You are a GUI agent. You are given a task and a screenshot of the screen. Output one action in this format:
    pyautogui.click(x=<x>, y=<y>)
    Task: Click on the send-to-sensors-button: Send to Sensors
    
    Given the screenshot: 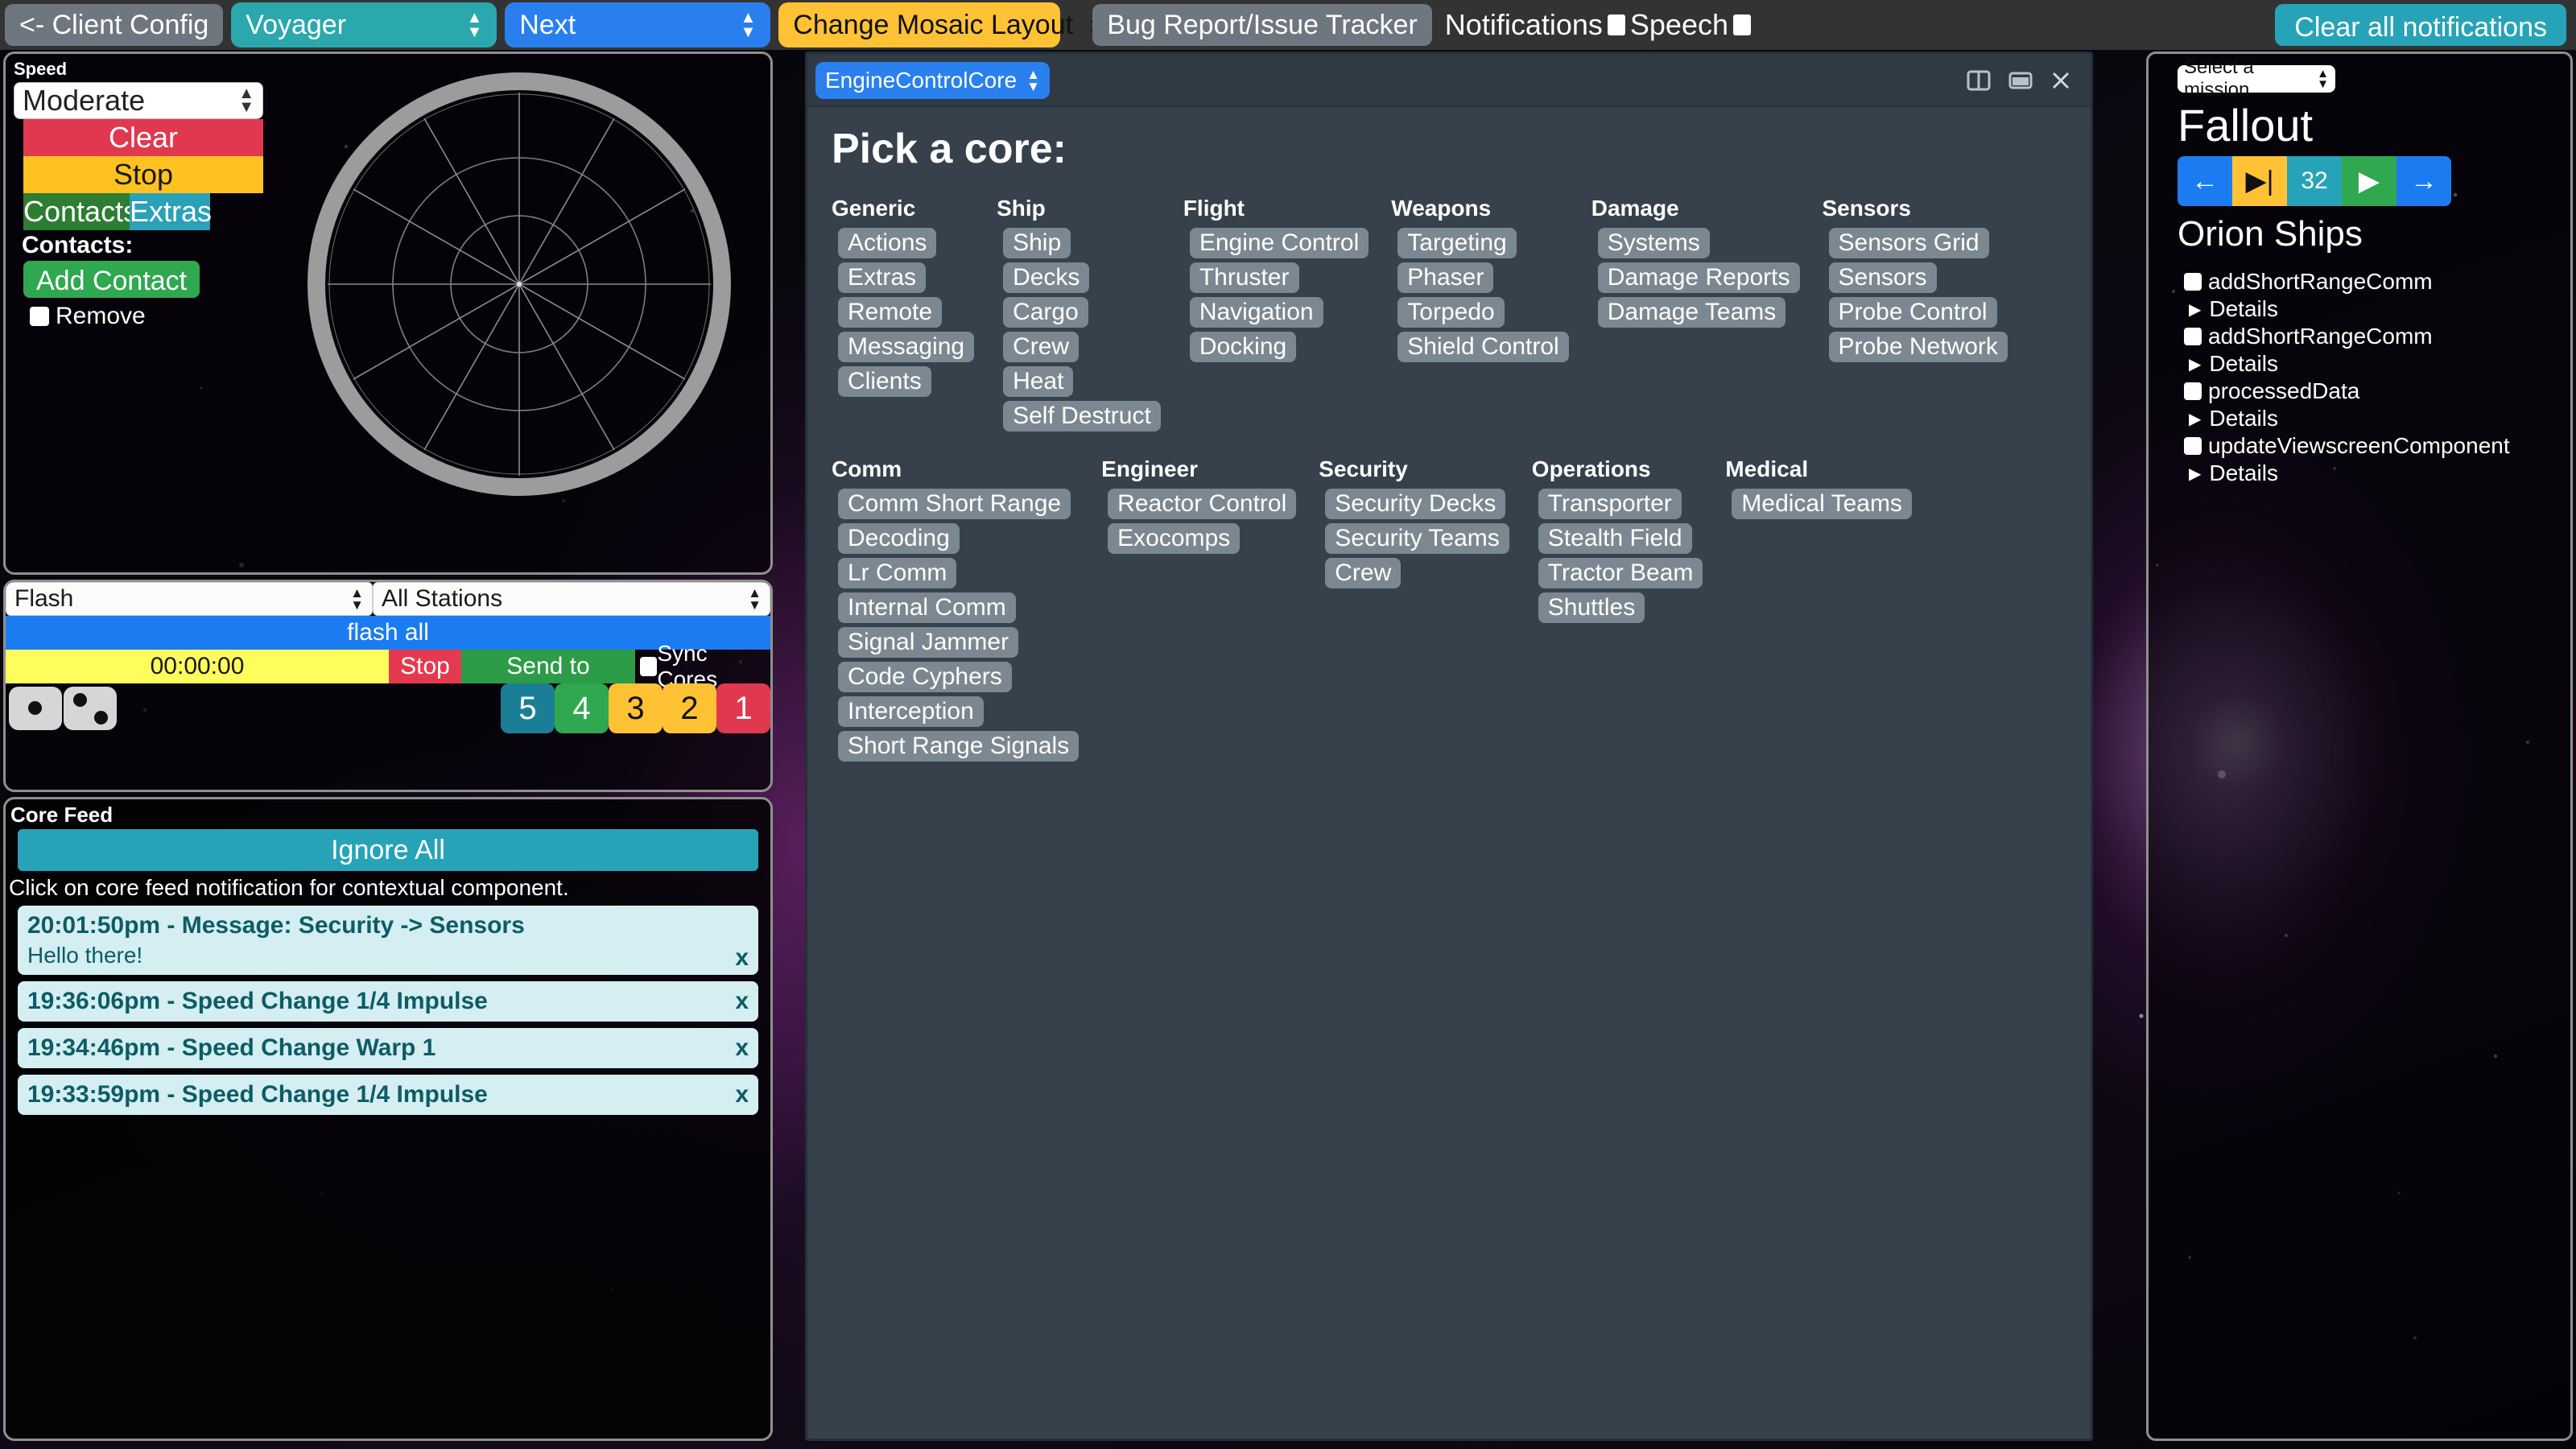 What is the action you would take?
    pyautogui.click(x=548, y=681)
    